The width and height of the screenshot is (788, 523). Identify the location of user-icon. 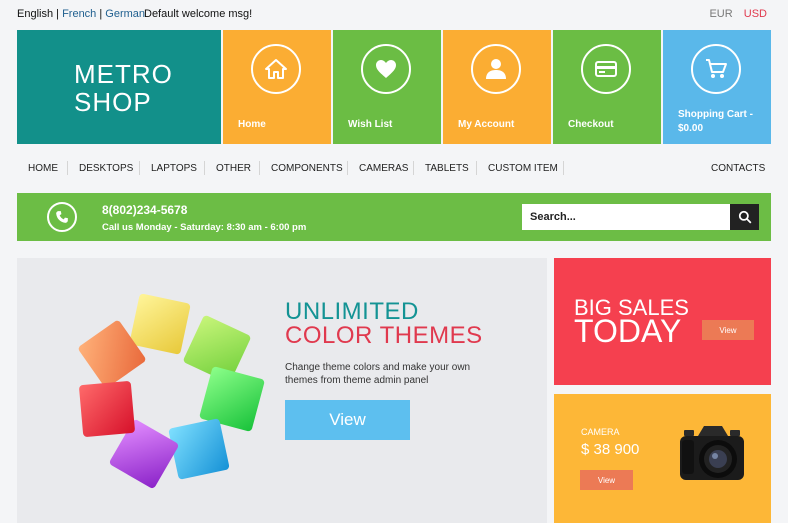
(496, 69).